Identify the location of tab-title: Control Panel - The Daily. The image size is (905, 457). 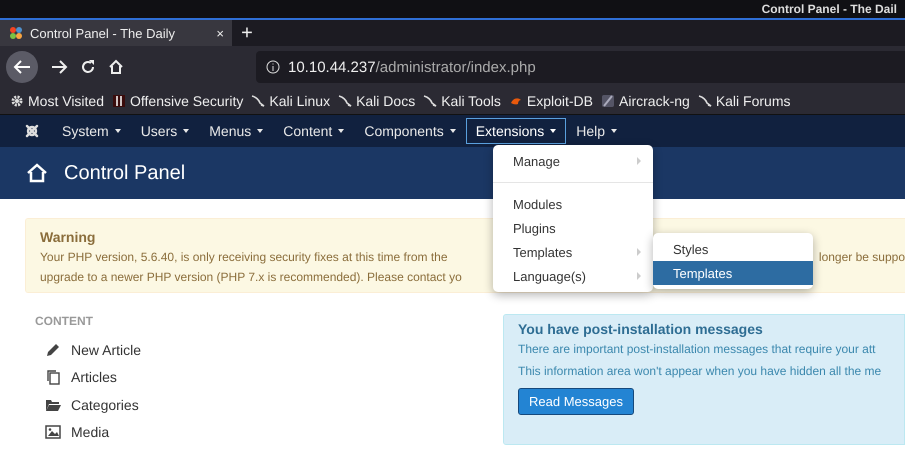
(102, 33).